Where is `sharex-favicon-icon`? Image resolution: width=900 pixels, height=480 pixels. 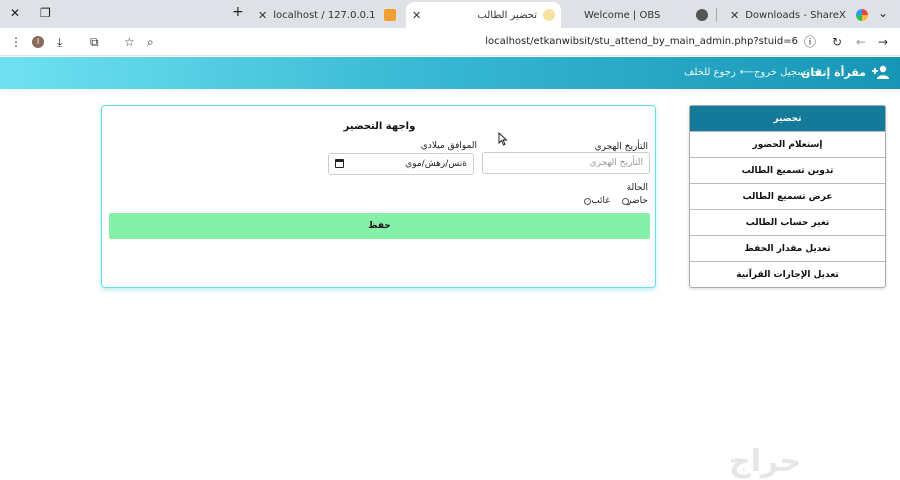
sharex-favicon-icon is located at coordinates (862, 15).